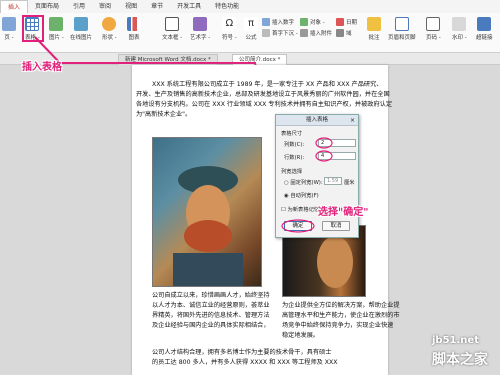 The image size is (500, 375). Describe the element at coordinates (349, 183) in the screenshot. I see `fixed-width-unit: 厘米` at that location.